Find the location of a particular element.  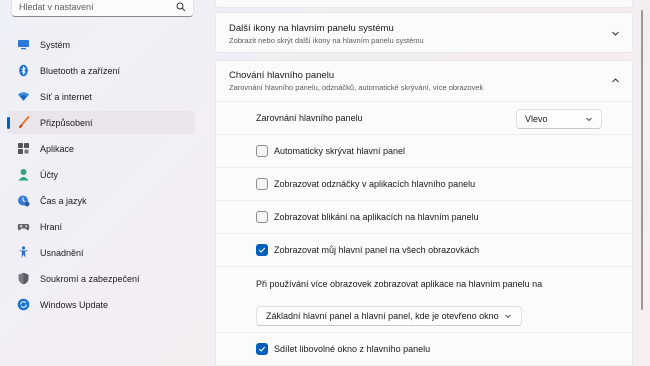

sidebar-item-privacy: Soukromí a zabezpečení is located at coordinates (101, 278).